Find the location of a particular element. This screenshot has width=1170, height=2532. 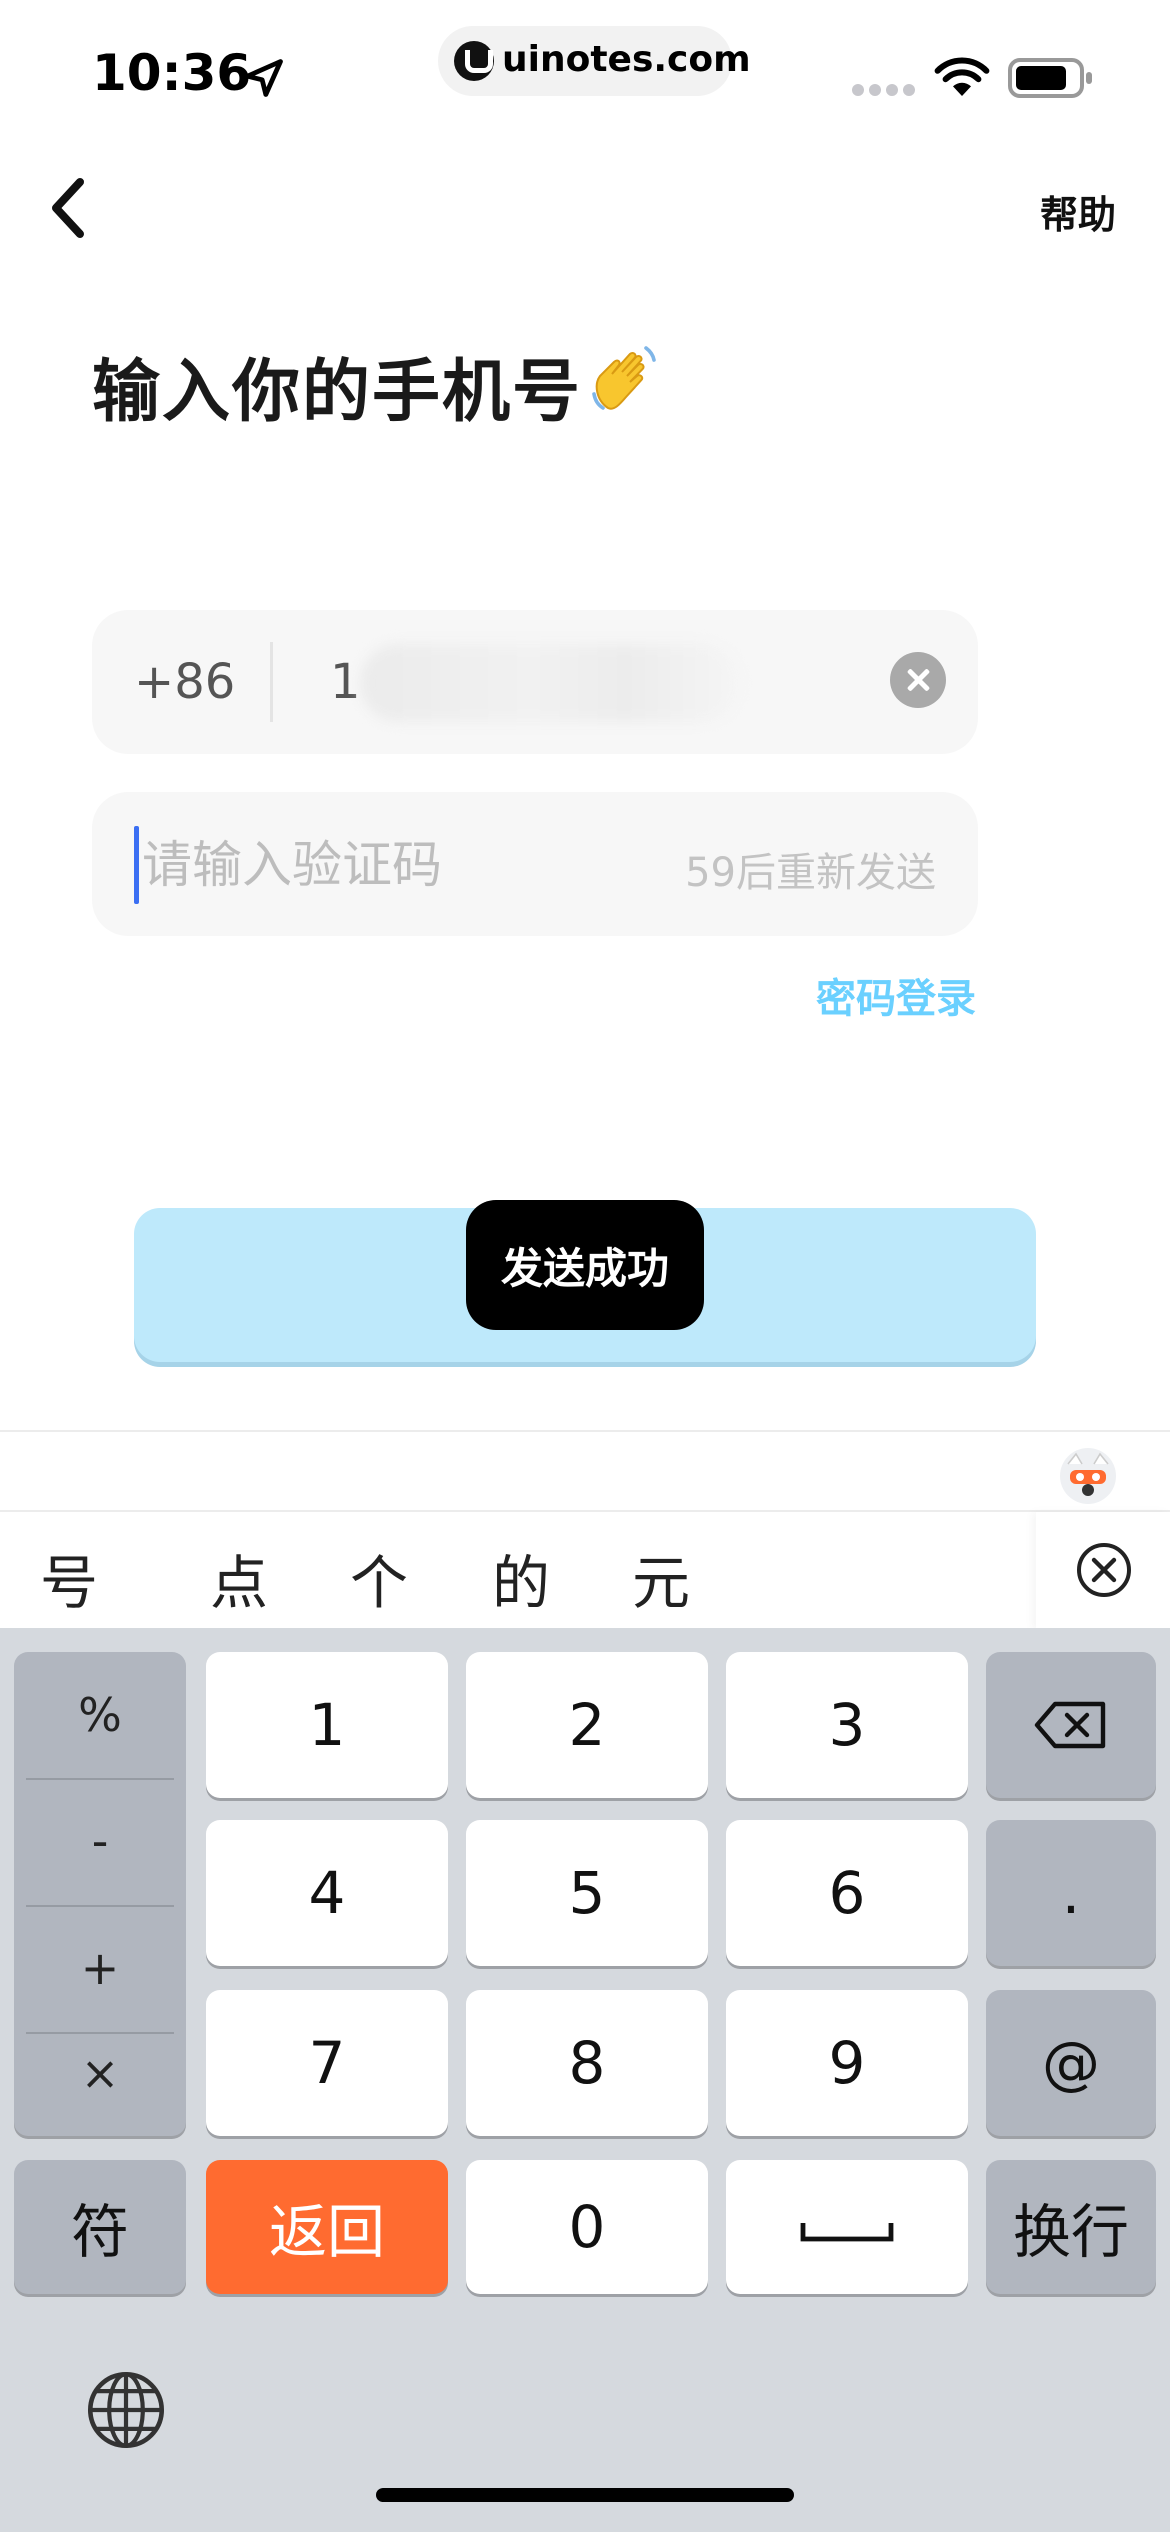

symbol-toggle-key: 符 is located at coordinates (100, 2227).